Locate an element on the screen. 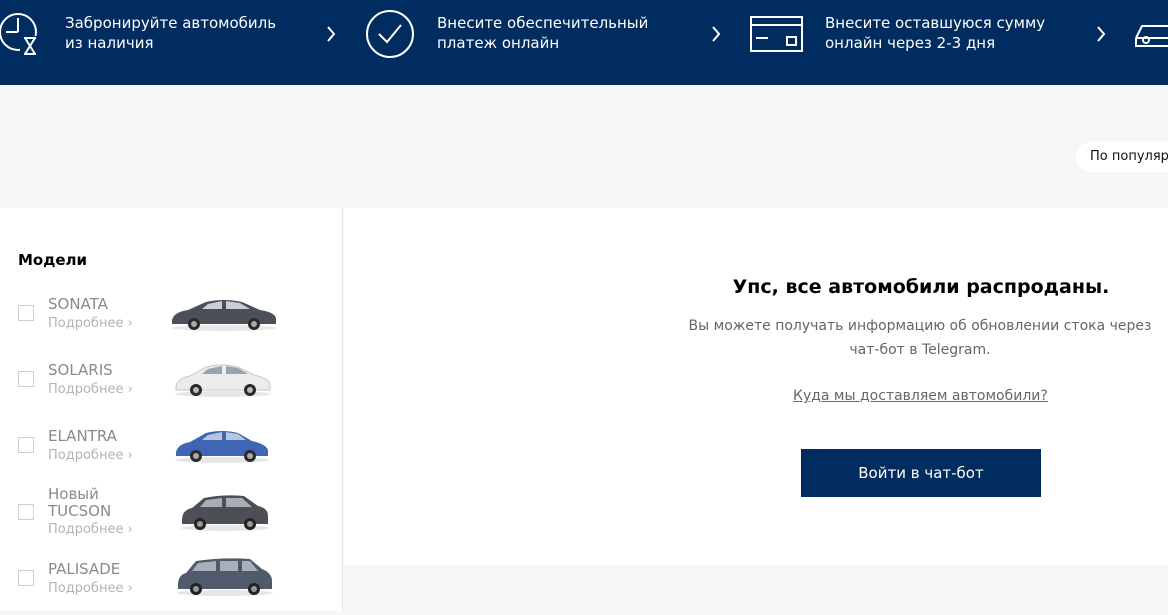 The height and width of the screenshot is (615, 1168). model-item-tucson: Новый TUCSON Подробнее › is located at coordinates (171, 516).